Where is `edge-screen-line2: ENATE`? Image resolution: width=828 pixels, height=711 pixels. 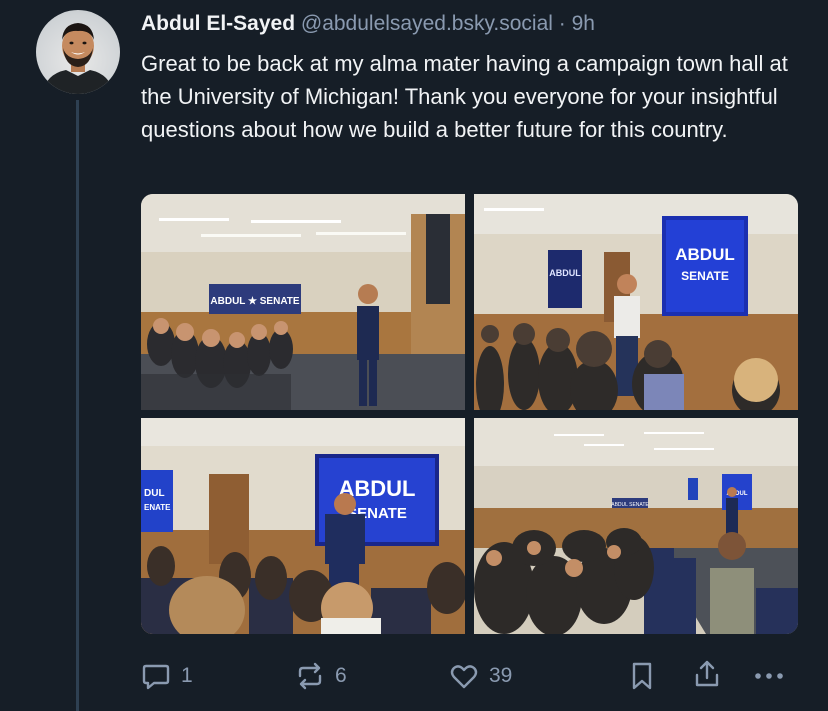 edge-screen-line2: ENATE is located at coordinates (157, 507).